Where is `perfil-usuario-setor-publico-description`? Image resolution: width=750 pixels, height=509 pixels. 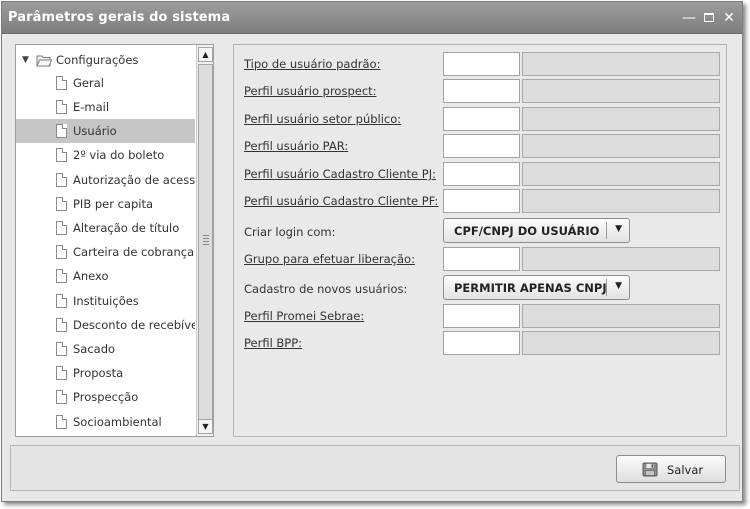
perfil-usuario-setor-publico-description is located at coordinates (621, 119).